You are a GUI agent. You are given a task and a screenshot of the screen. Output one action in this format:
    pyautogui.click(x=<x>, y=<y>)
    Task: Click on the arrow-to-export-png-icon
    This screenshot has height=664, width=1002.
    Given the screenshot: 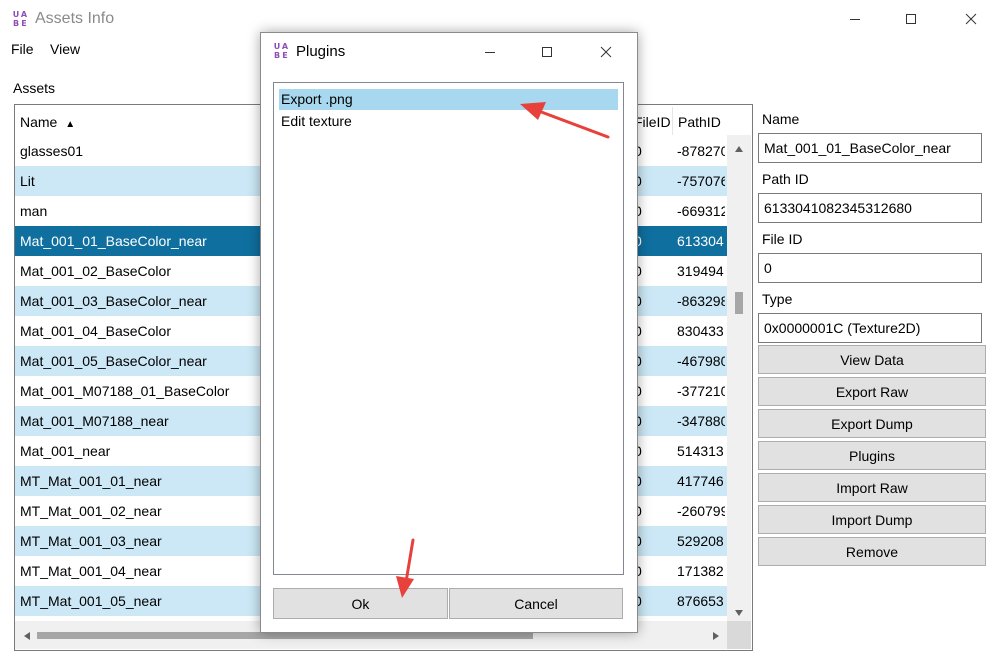 What is the action you would take?
    pyautogui.click(x=565, y=120)
    